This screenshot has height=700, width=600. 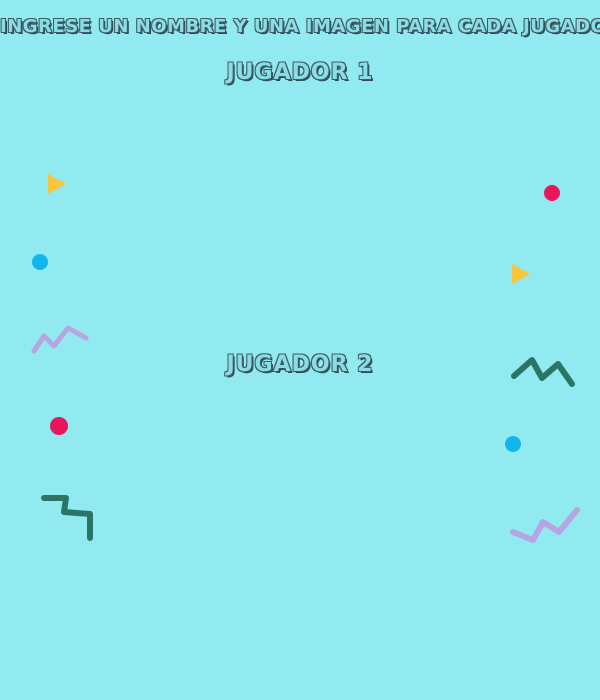 I want to click on player-1-heading: Jugador 1, so click(x=300, y=72).